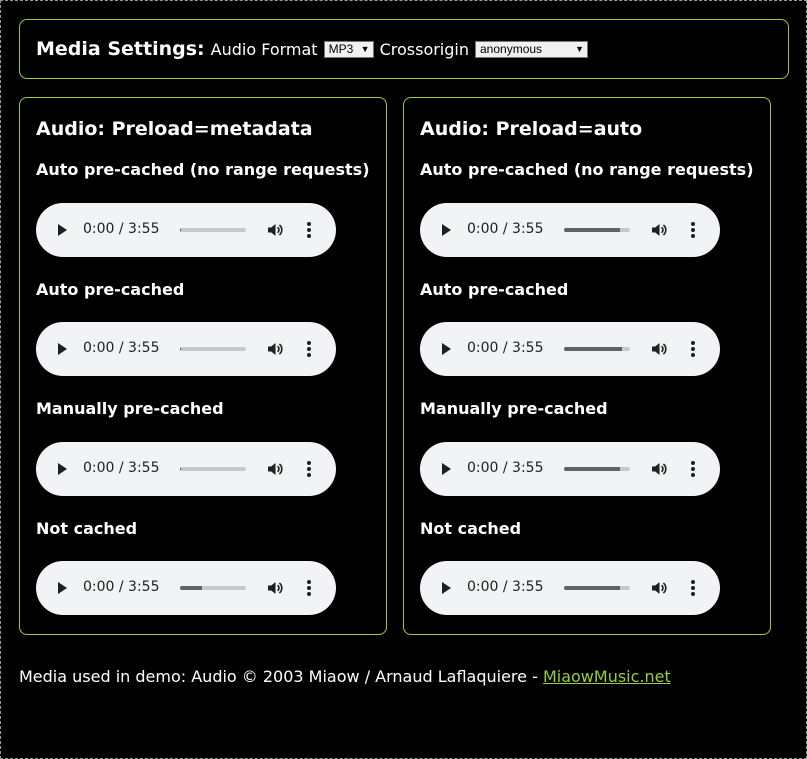  I want to click on audio-format-label: Audio Format, so click(264, 49).